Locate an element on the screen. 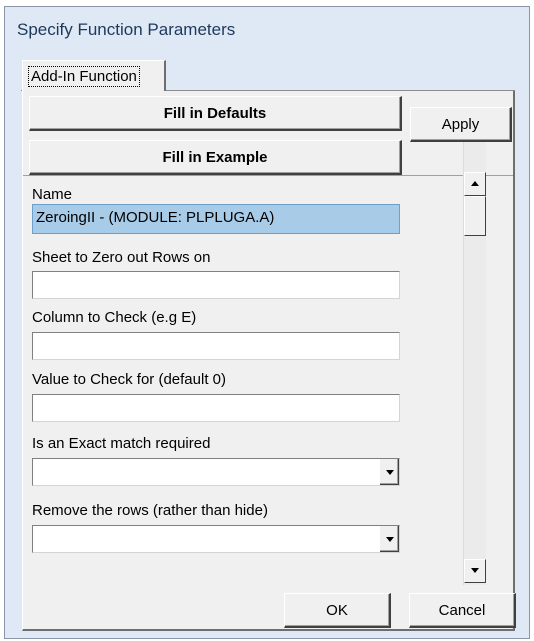  apply-button: Apply is located at coordinates (461, 124).